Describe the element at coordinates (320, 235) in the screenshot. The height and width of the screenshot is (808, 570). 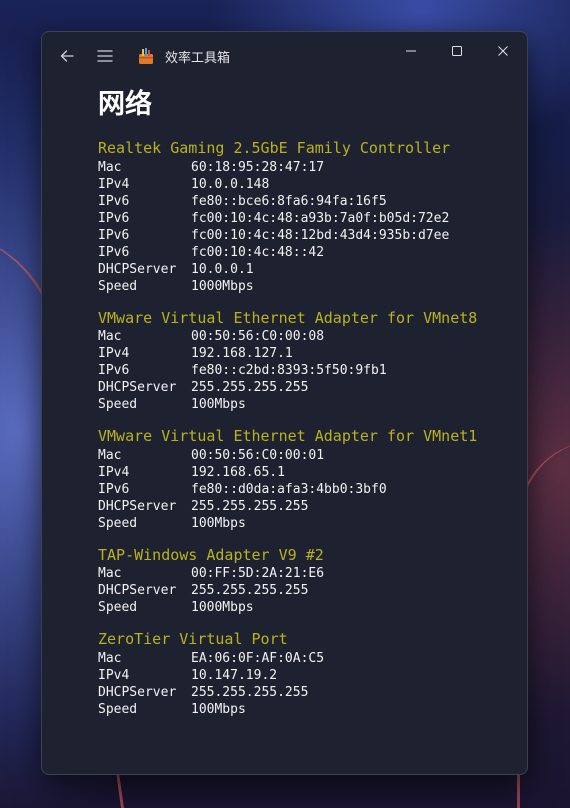
I see `property-value: fc00:10:4c:48:12bd:43d4:935b:d7ee` at that location.